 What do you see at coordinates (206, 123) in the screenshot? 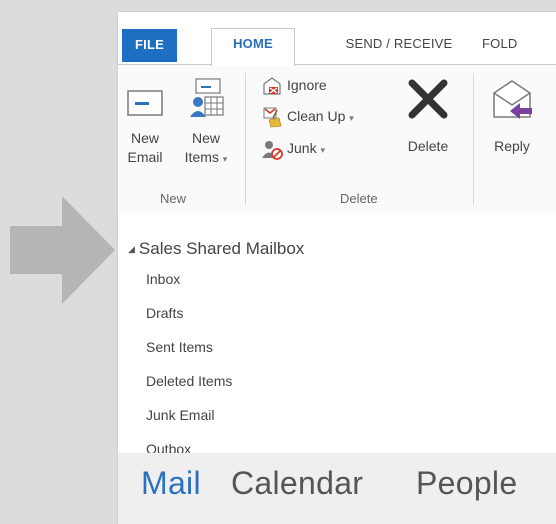
I see `new-items-button: New Items ▾` at bounding box center [206, 123].